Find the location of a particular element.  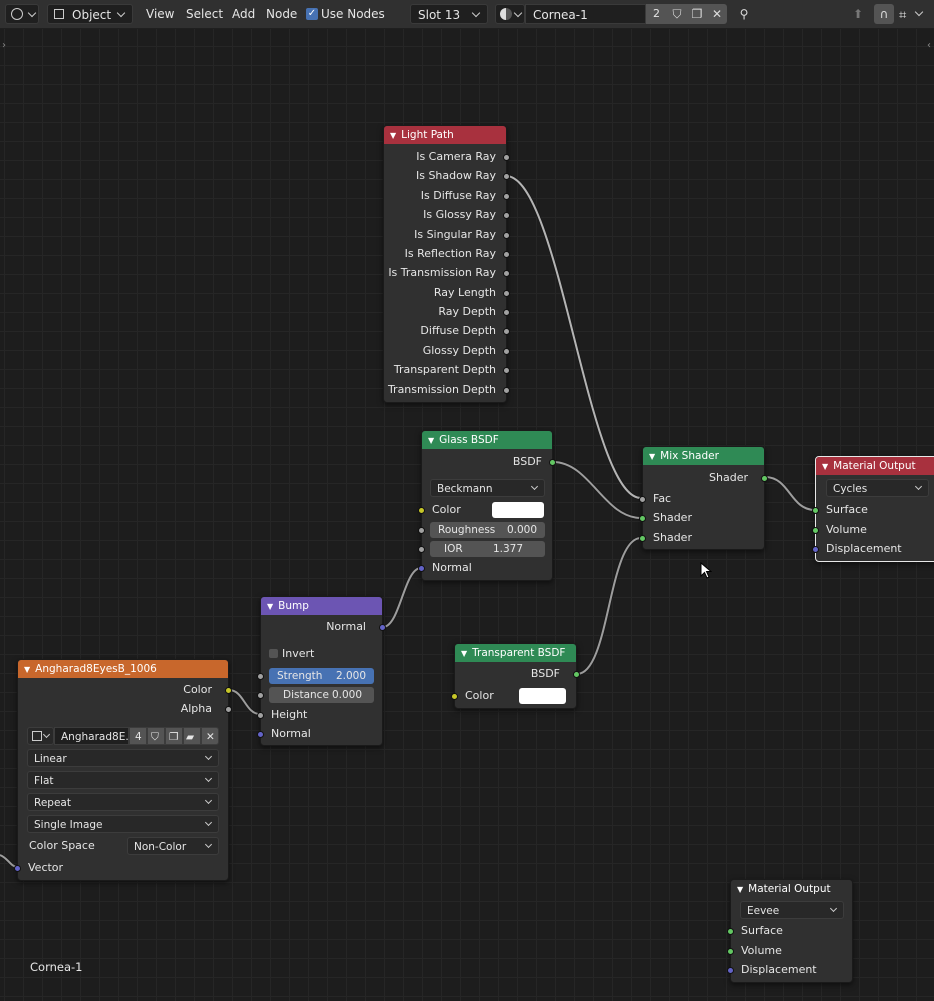

image-user-count: 4 is located at coordinates (138, 736).